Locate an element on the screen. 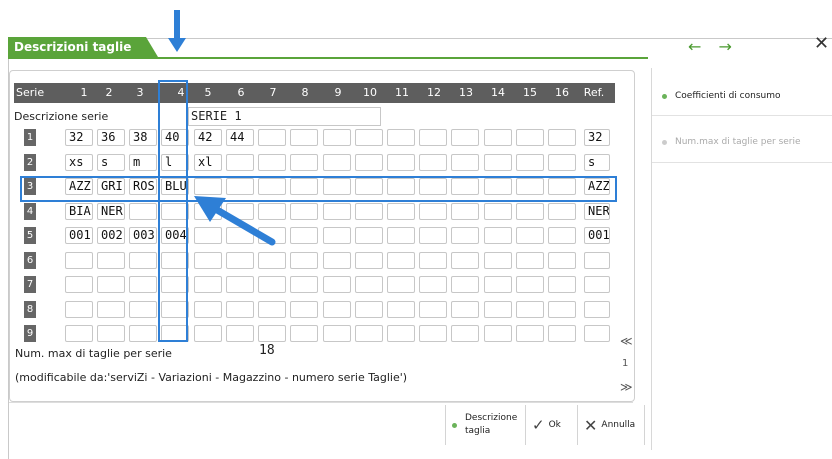 This screenshot has height=459, width=832. annulla-button: ✕ Annulla is located at coordinates (611, 425).